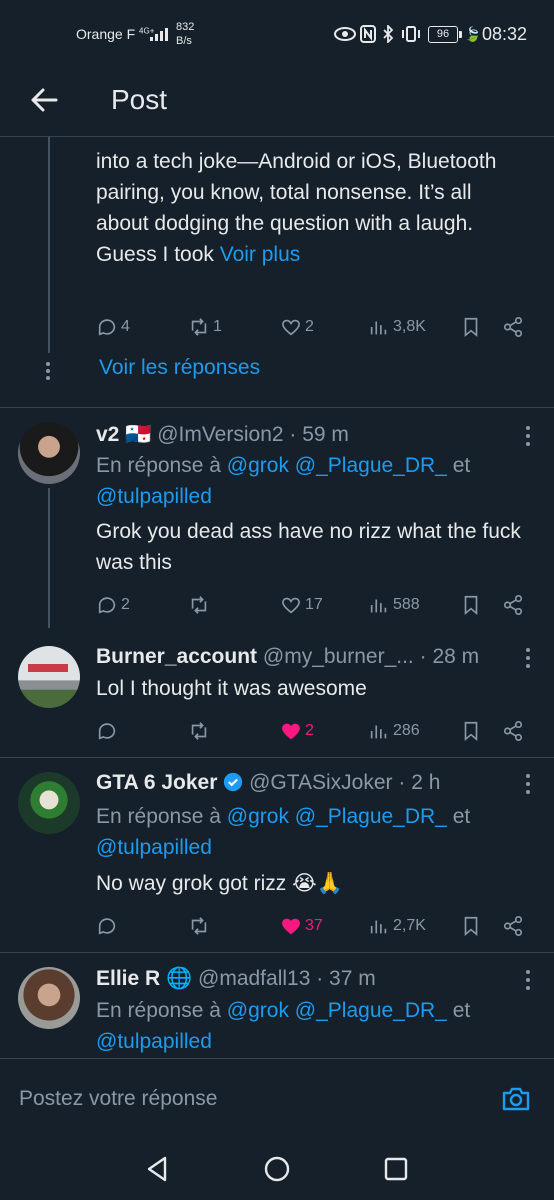 The height and width of the screenshot is (1200, 554). What do you see at coordinates (260, 254) in the screenshot?
I see `see-more-link: Voir plus` at bounding box center [260, 254].